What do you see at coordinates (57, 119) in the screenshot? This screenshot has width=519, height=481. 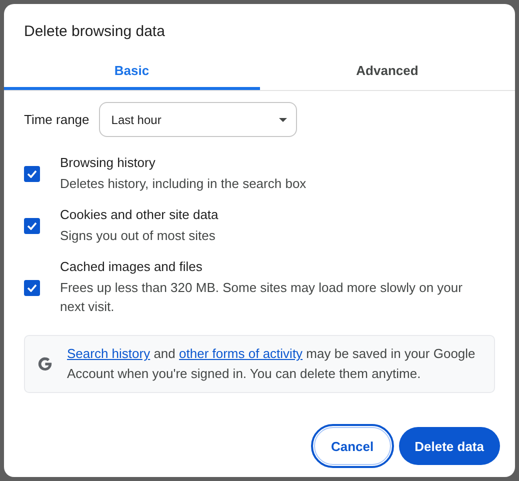 I see `time-range-label: Time range` at bounding box center [57, 119].